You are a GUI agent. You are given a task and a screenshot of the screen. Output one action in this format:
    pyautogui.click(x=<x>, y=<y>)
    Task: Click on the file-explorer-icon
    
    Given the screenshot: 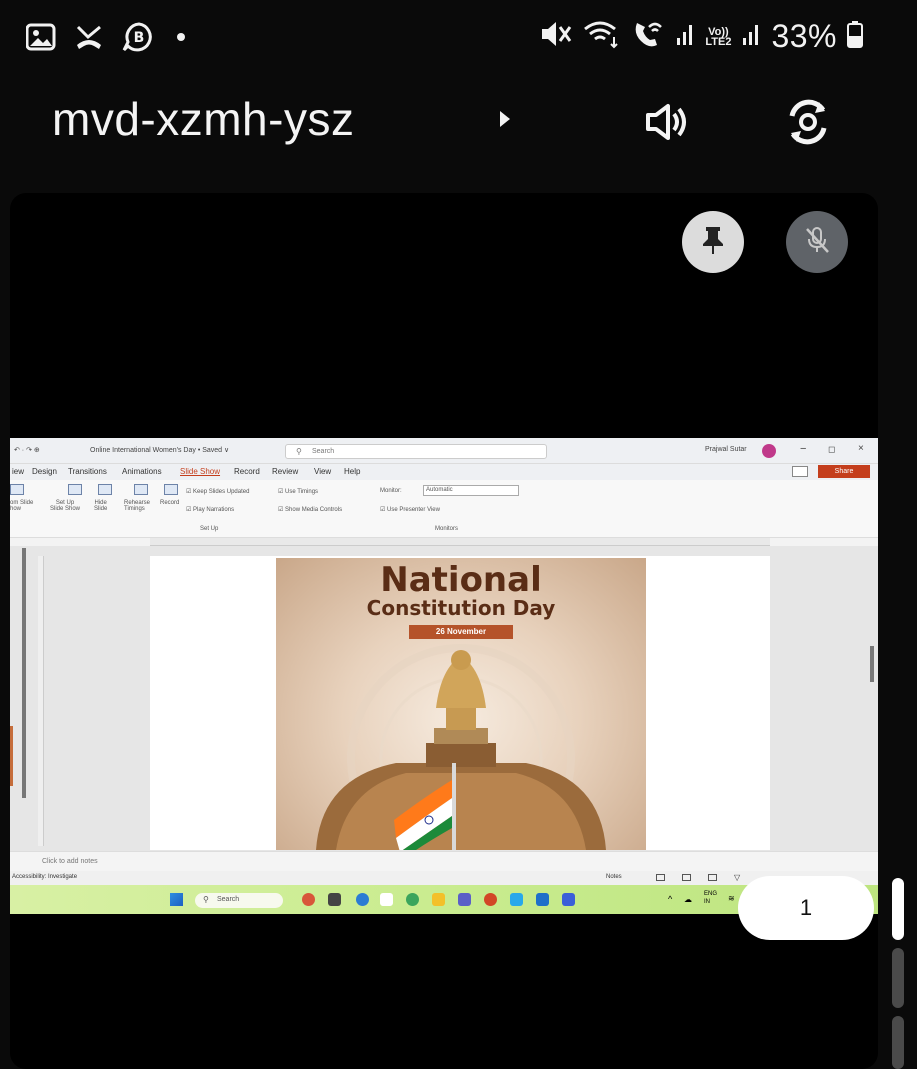 What is the action you would take?
    pyautogui.click(x=438, y=899)
    